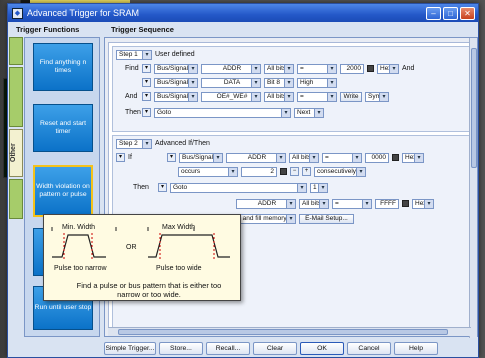  What do you see at coordinates (306, 171) in the screenshot?
I see `increment-button: +` at bounding box center [306, 171].